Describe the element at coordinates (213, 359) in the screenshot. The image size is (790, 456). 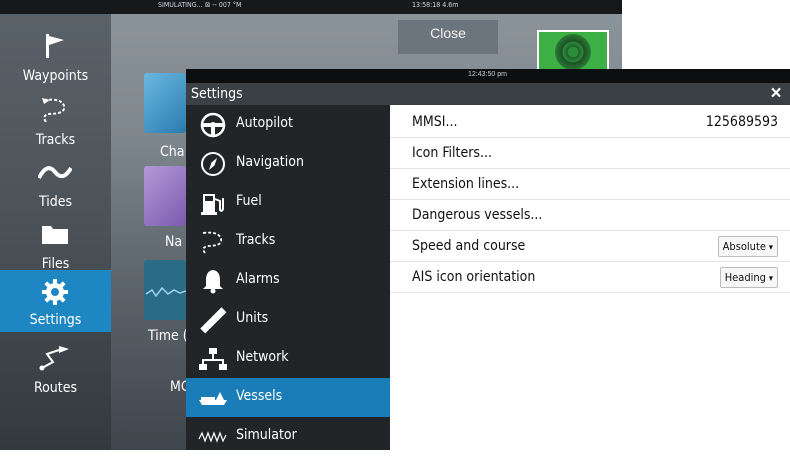
I see `network-icon` at that location.